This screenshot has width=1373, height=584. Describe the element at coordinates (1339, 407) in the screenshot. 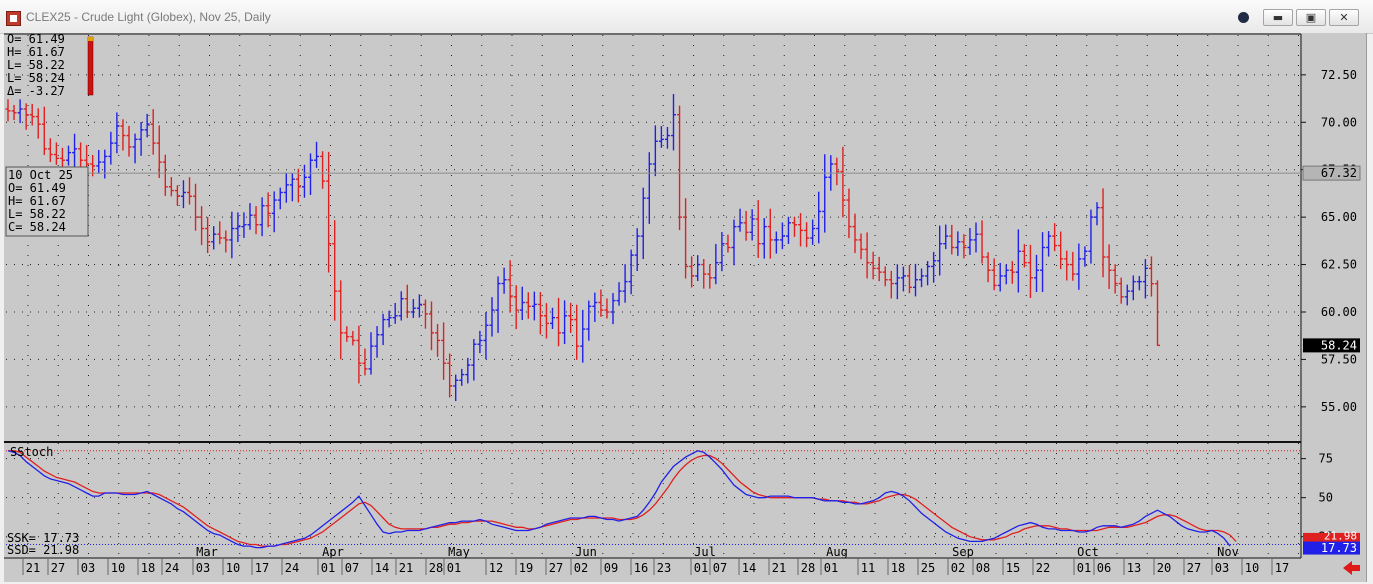

I see `price-tick-label: 55.00` at that location.